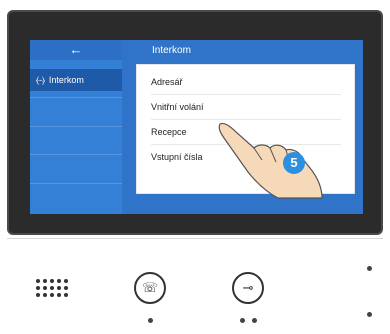 The width and height of the screenshot is (390, 334). What do you see at coordinates (246, 82) in the screenshot?
I see `menu-item-adresar: Adresář` at bounding box center [246, 82].